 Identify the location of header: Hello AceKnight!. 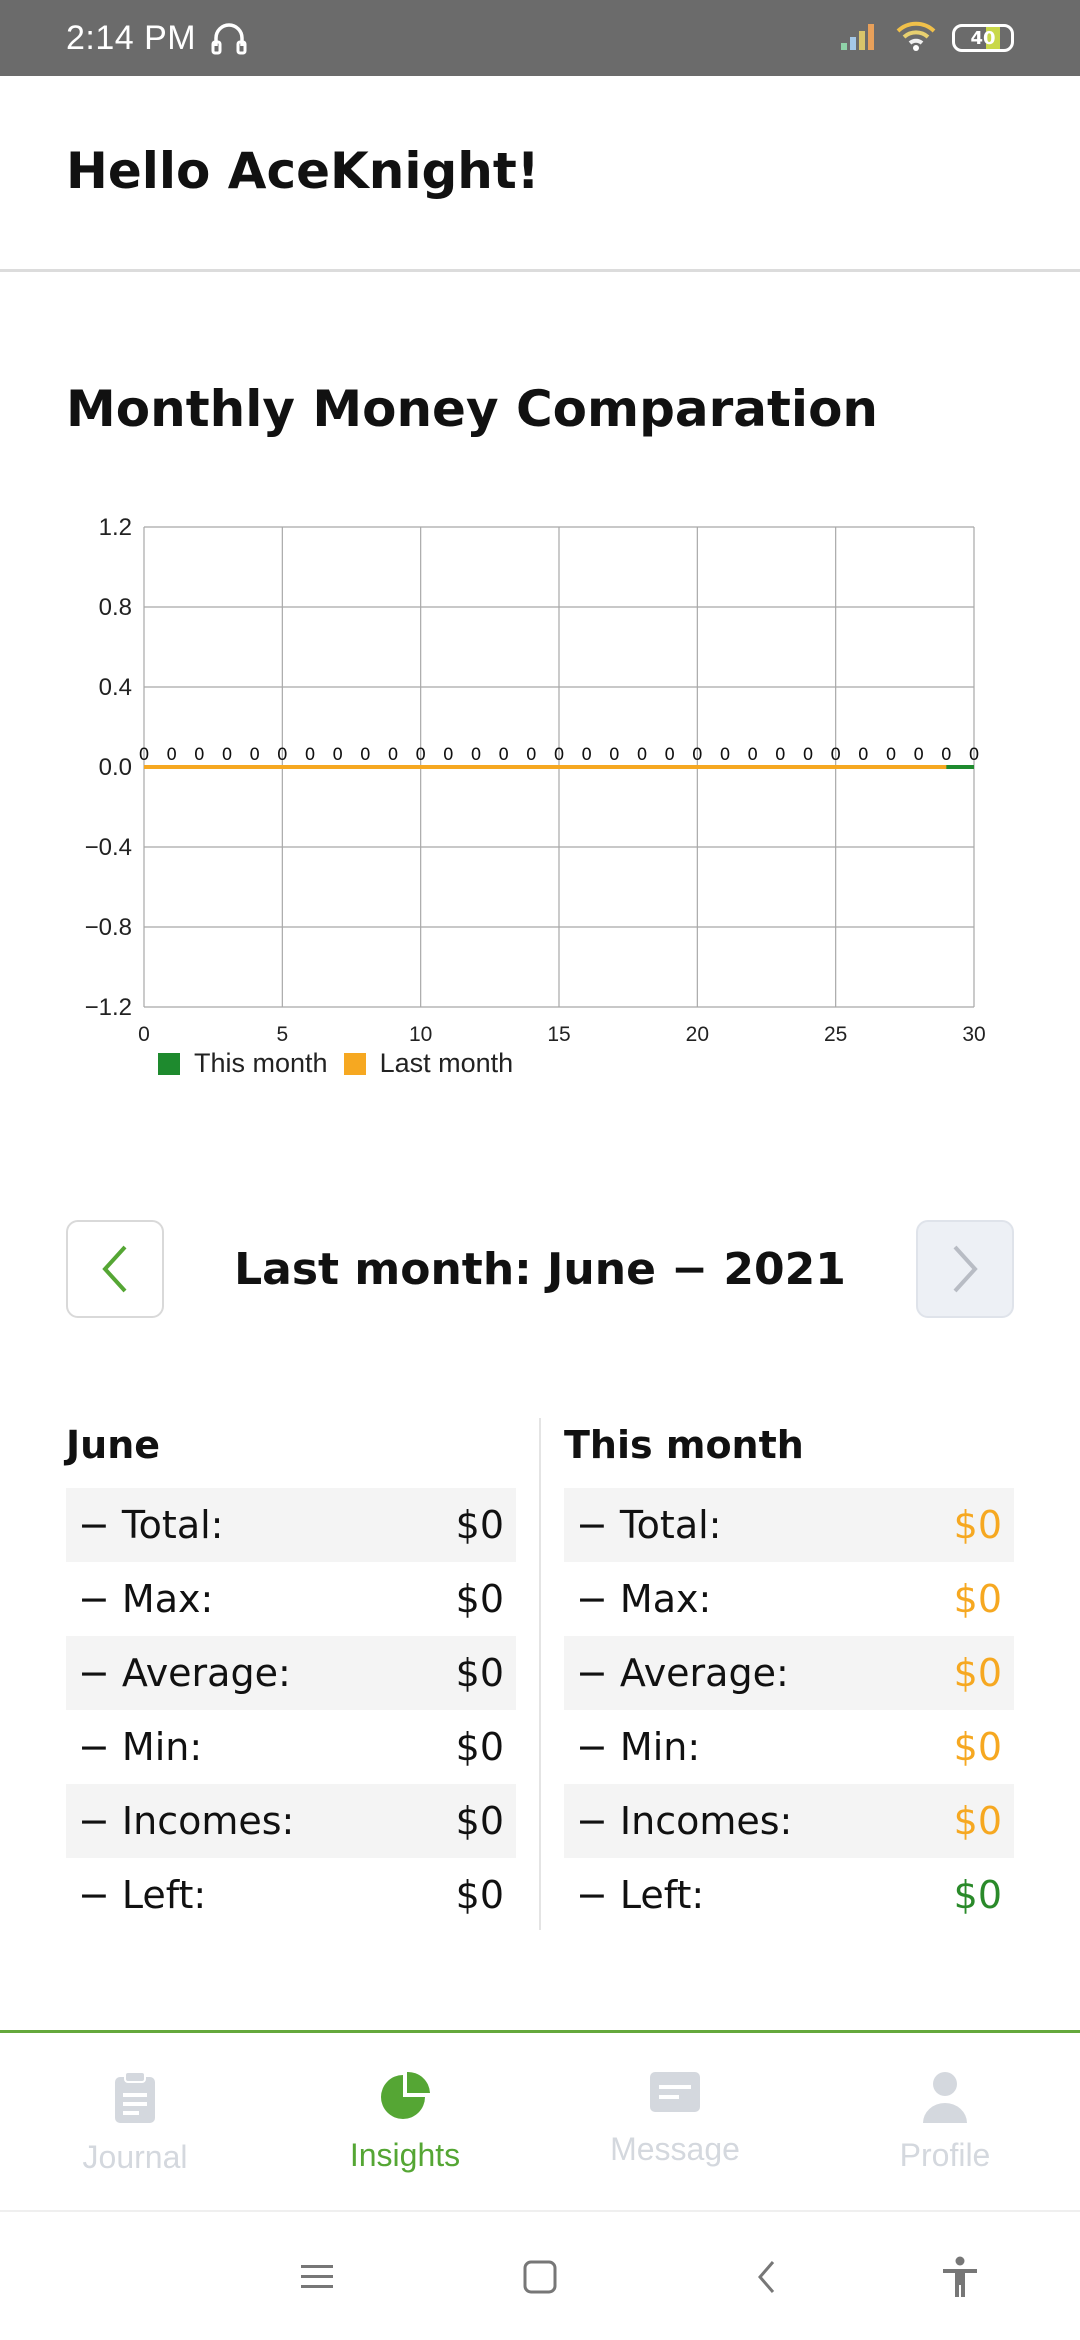
(540, 174).